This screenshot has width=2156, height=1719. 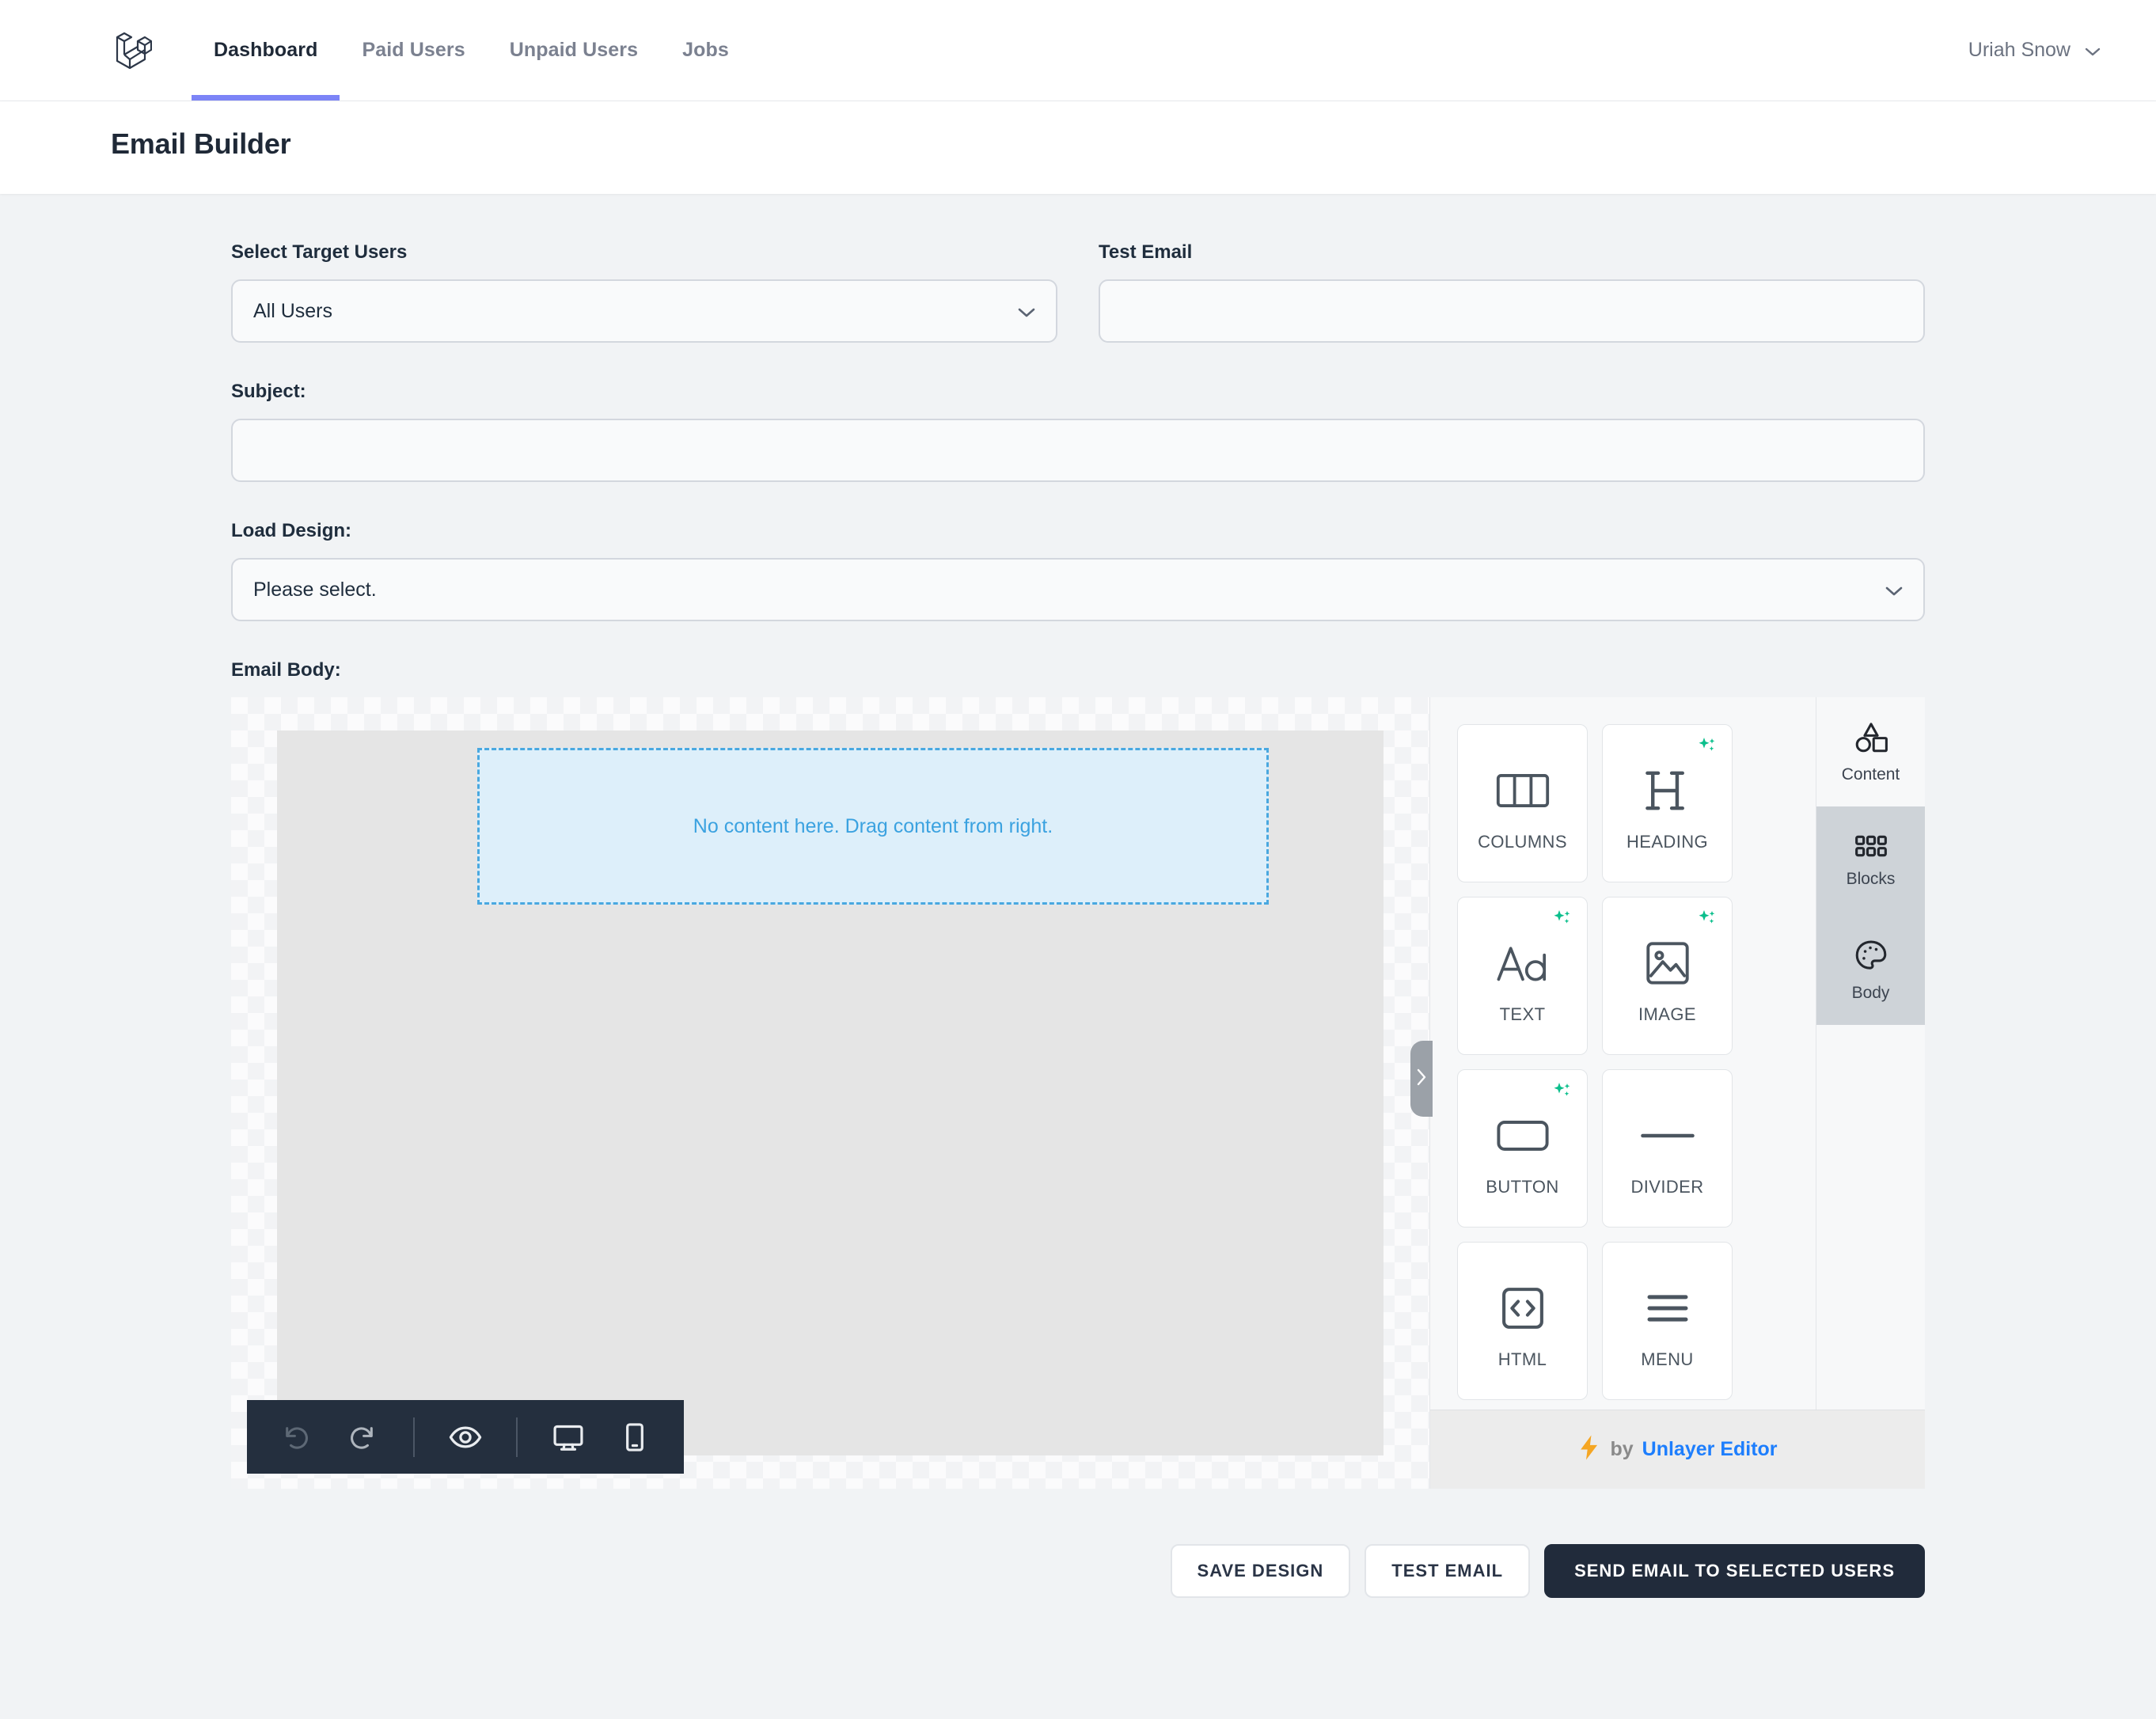 I want to click on image-icon, so click(x=1667, y=963).